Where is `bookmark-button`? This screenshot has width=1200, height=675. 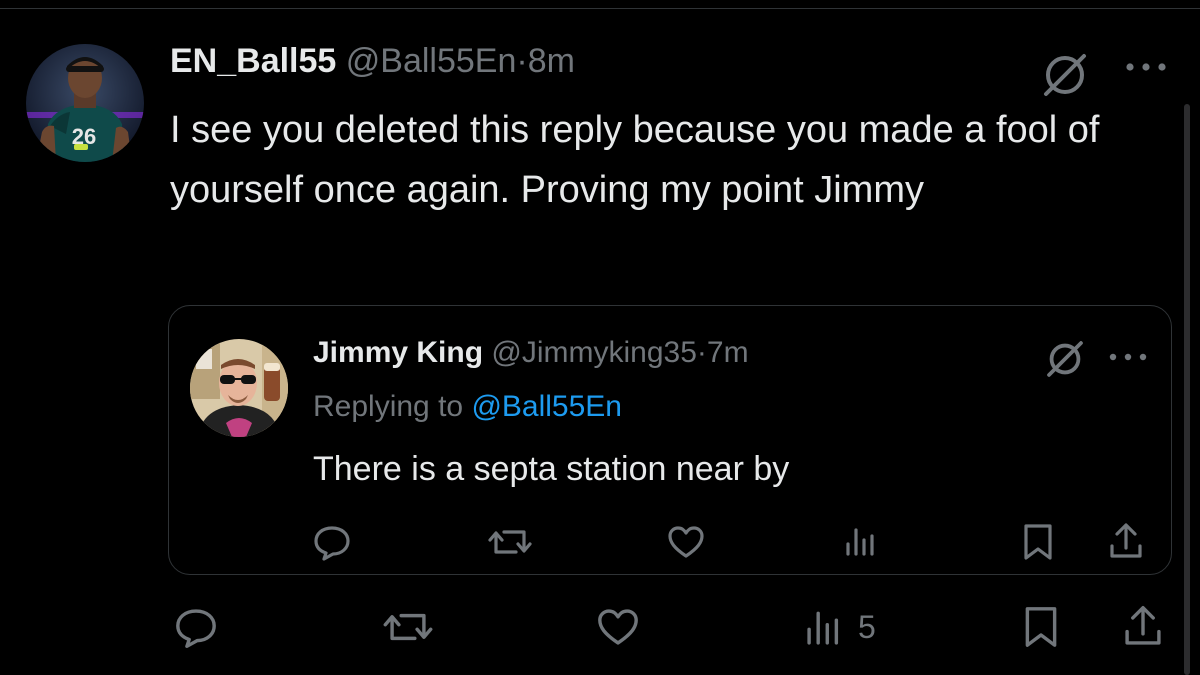 bookmark-button is located at coordinates (1041, 627).